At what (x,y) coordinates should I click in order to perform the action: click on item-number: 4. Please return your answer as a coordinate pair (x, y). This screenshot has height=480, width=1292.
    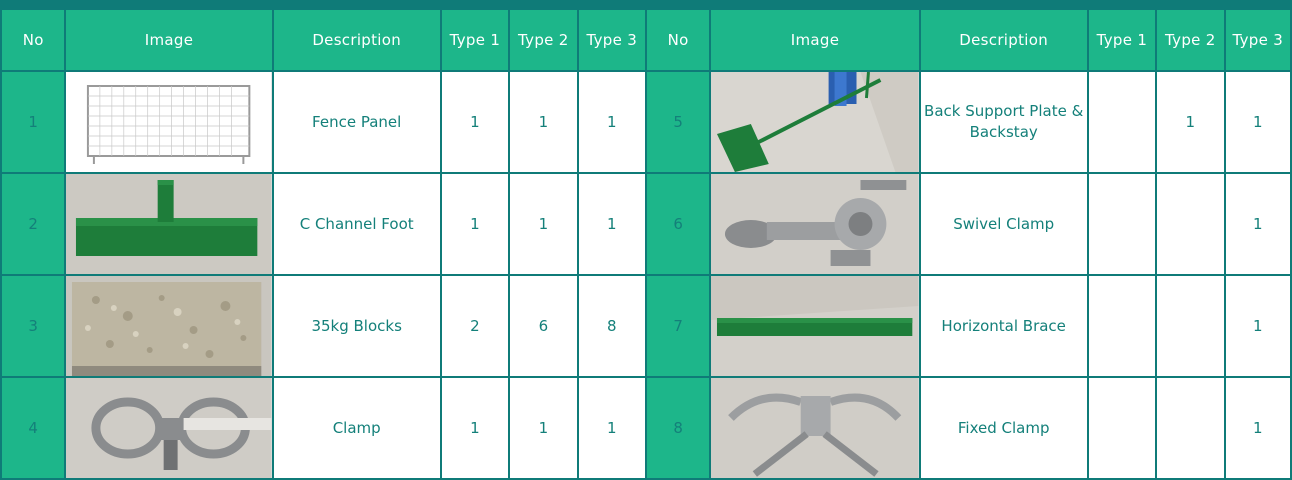
    Looking at the image, I should click on (33, 428).